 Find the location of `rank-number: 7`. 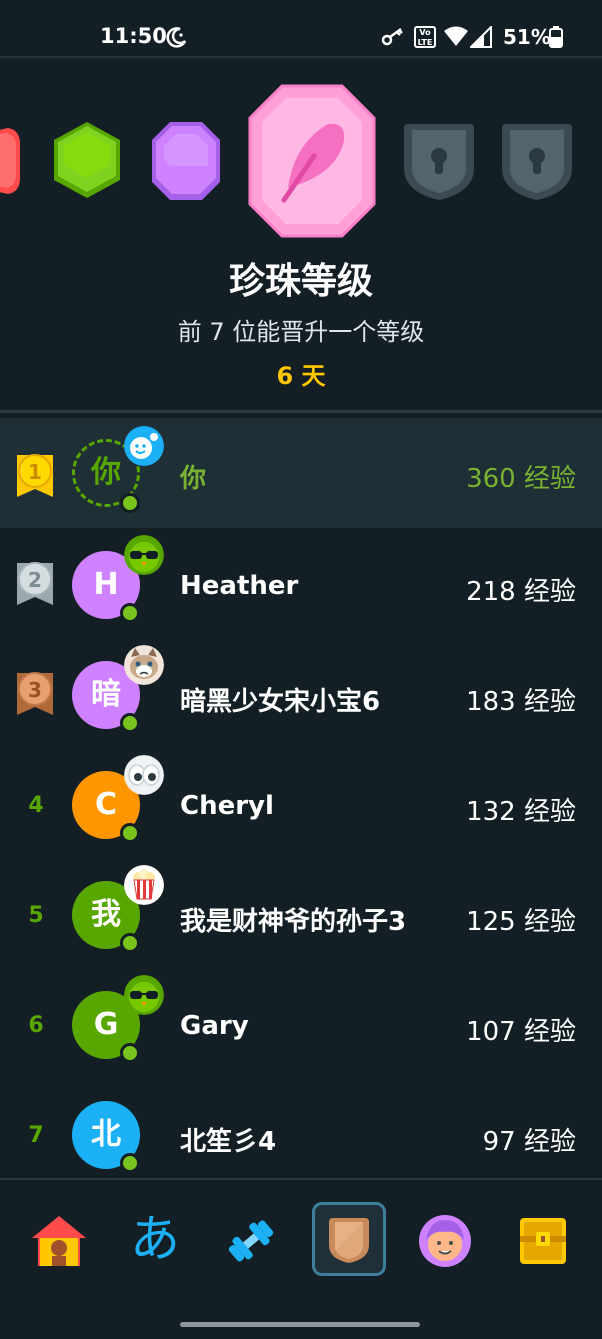

rank-number: 7 is located at coordinates (36, 1135).